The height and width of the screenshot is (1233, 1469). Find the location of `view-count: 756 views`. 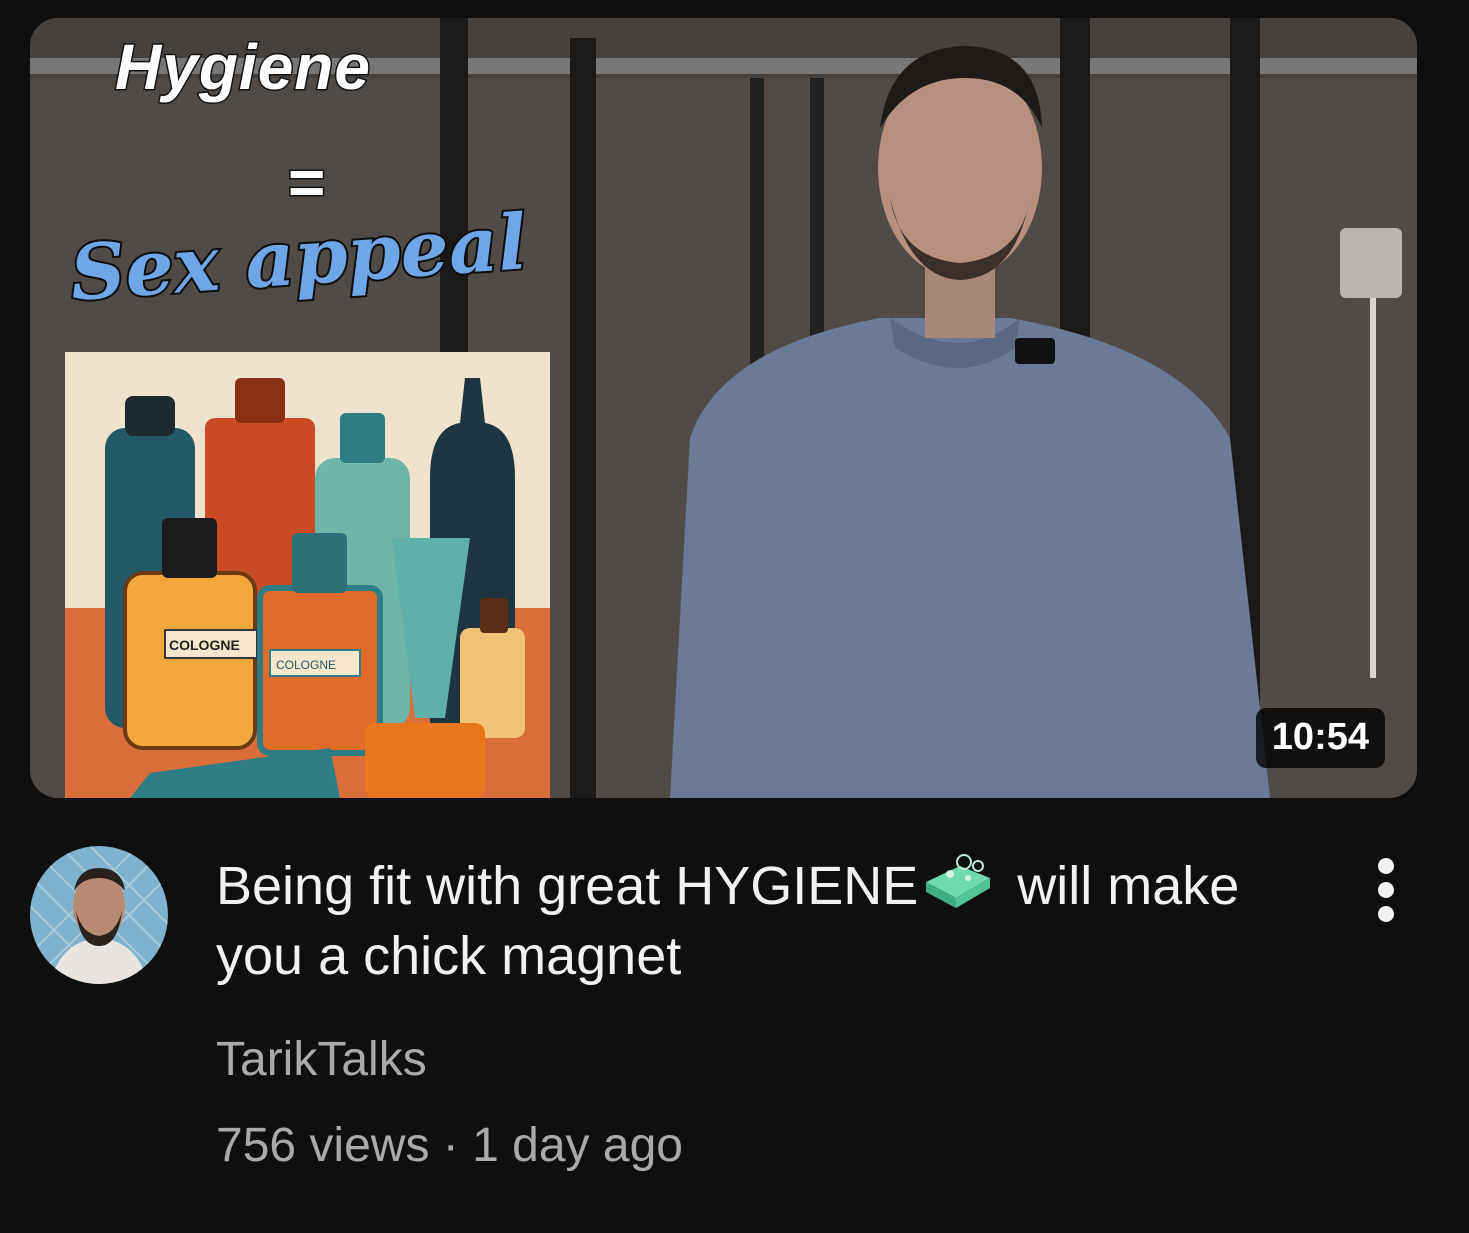

view-count: 756 views is located at coordinates (323, 1145).